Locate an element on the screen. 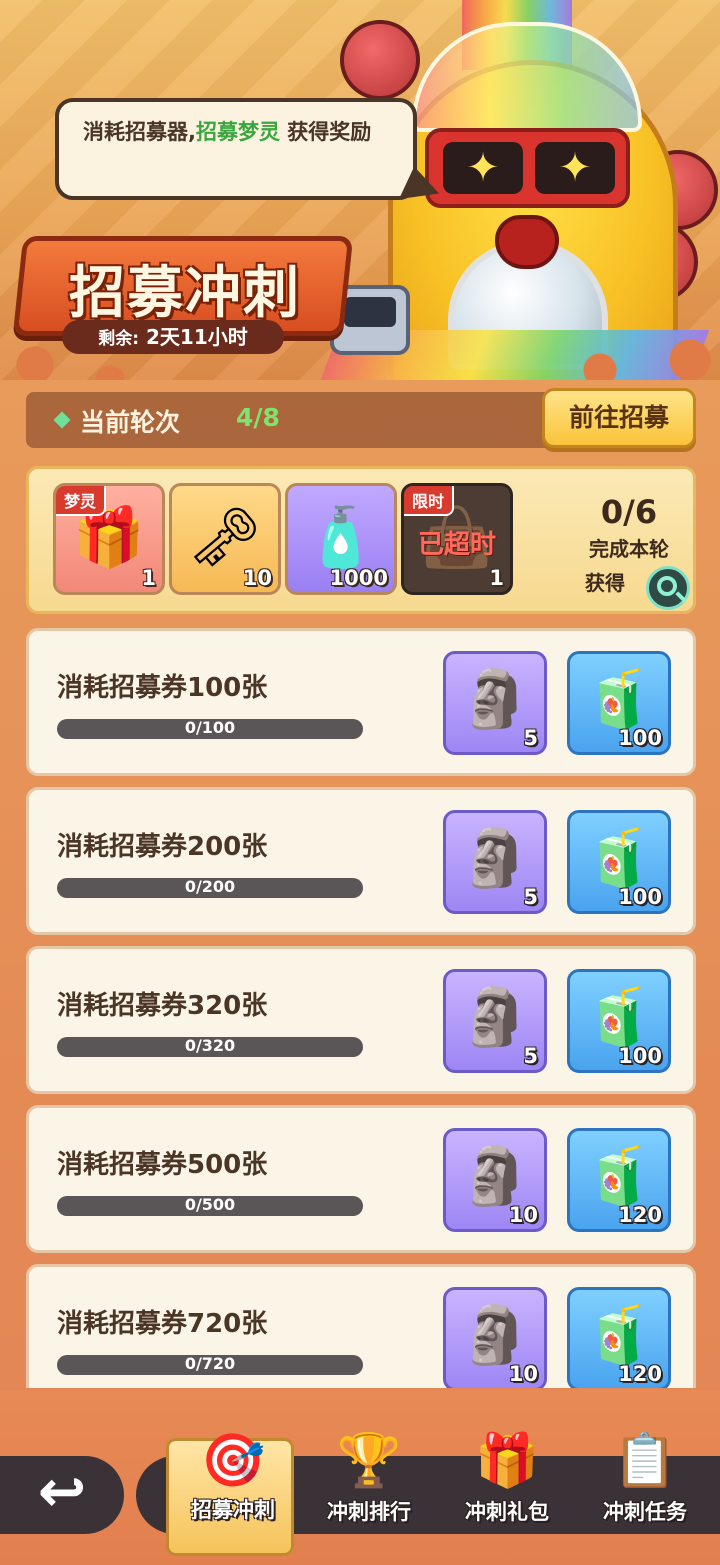 Image resolution: width=720 pixels, height=1565 pixels. round-label: 当前轮次 is located at coordinates (130, 422).